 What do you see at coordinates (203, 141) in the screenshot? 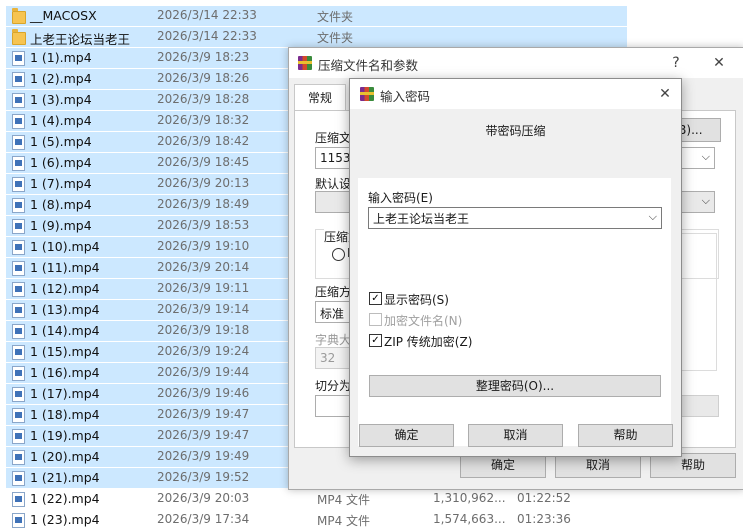
I see `file-date: 2026/3/9 18:42` at bounding box center [203, 141].